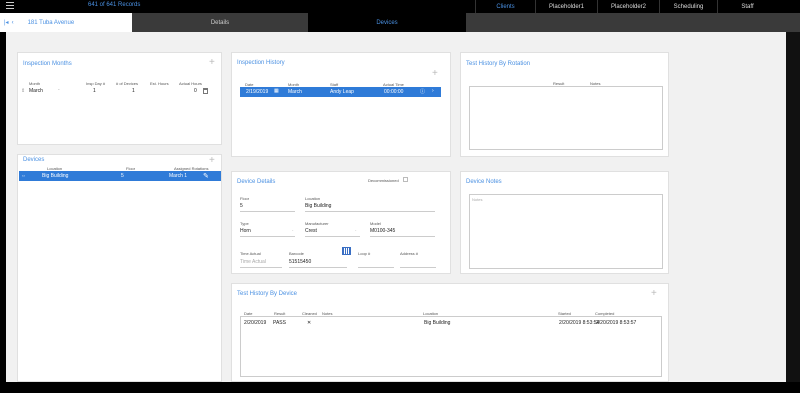 The width and height of the screenshot is (800, 393). Describe the element at coordinates (267, 236) in the screenshot. I see `type-underline` at that location.